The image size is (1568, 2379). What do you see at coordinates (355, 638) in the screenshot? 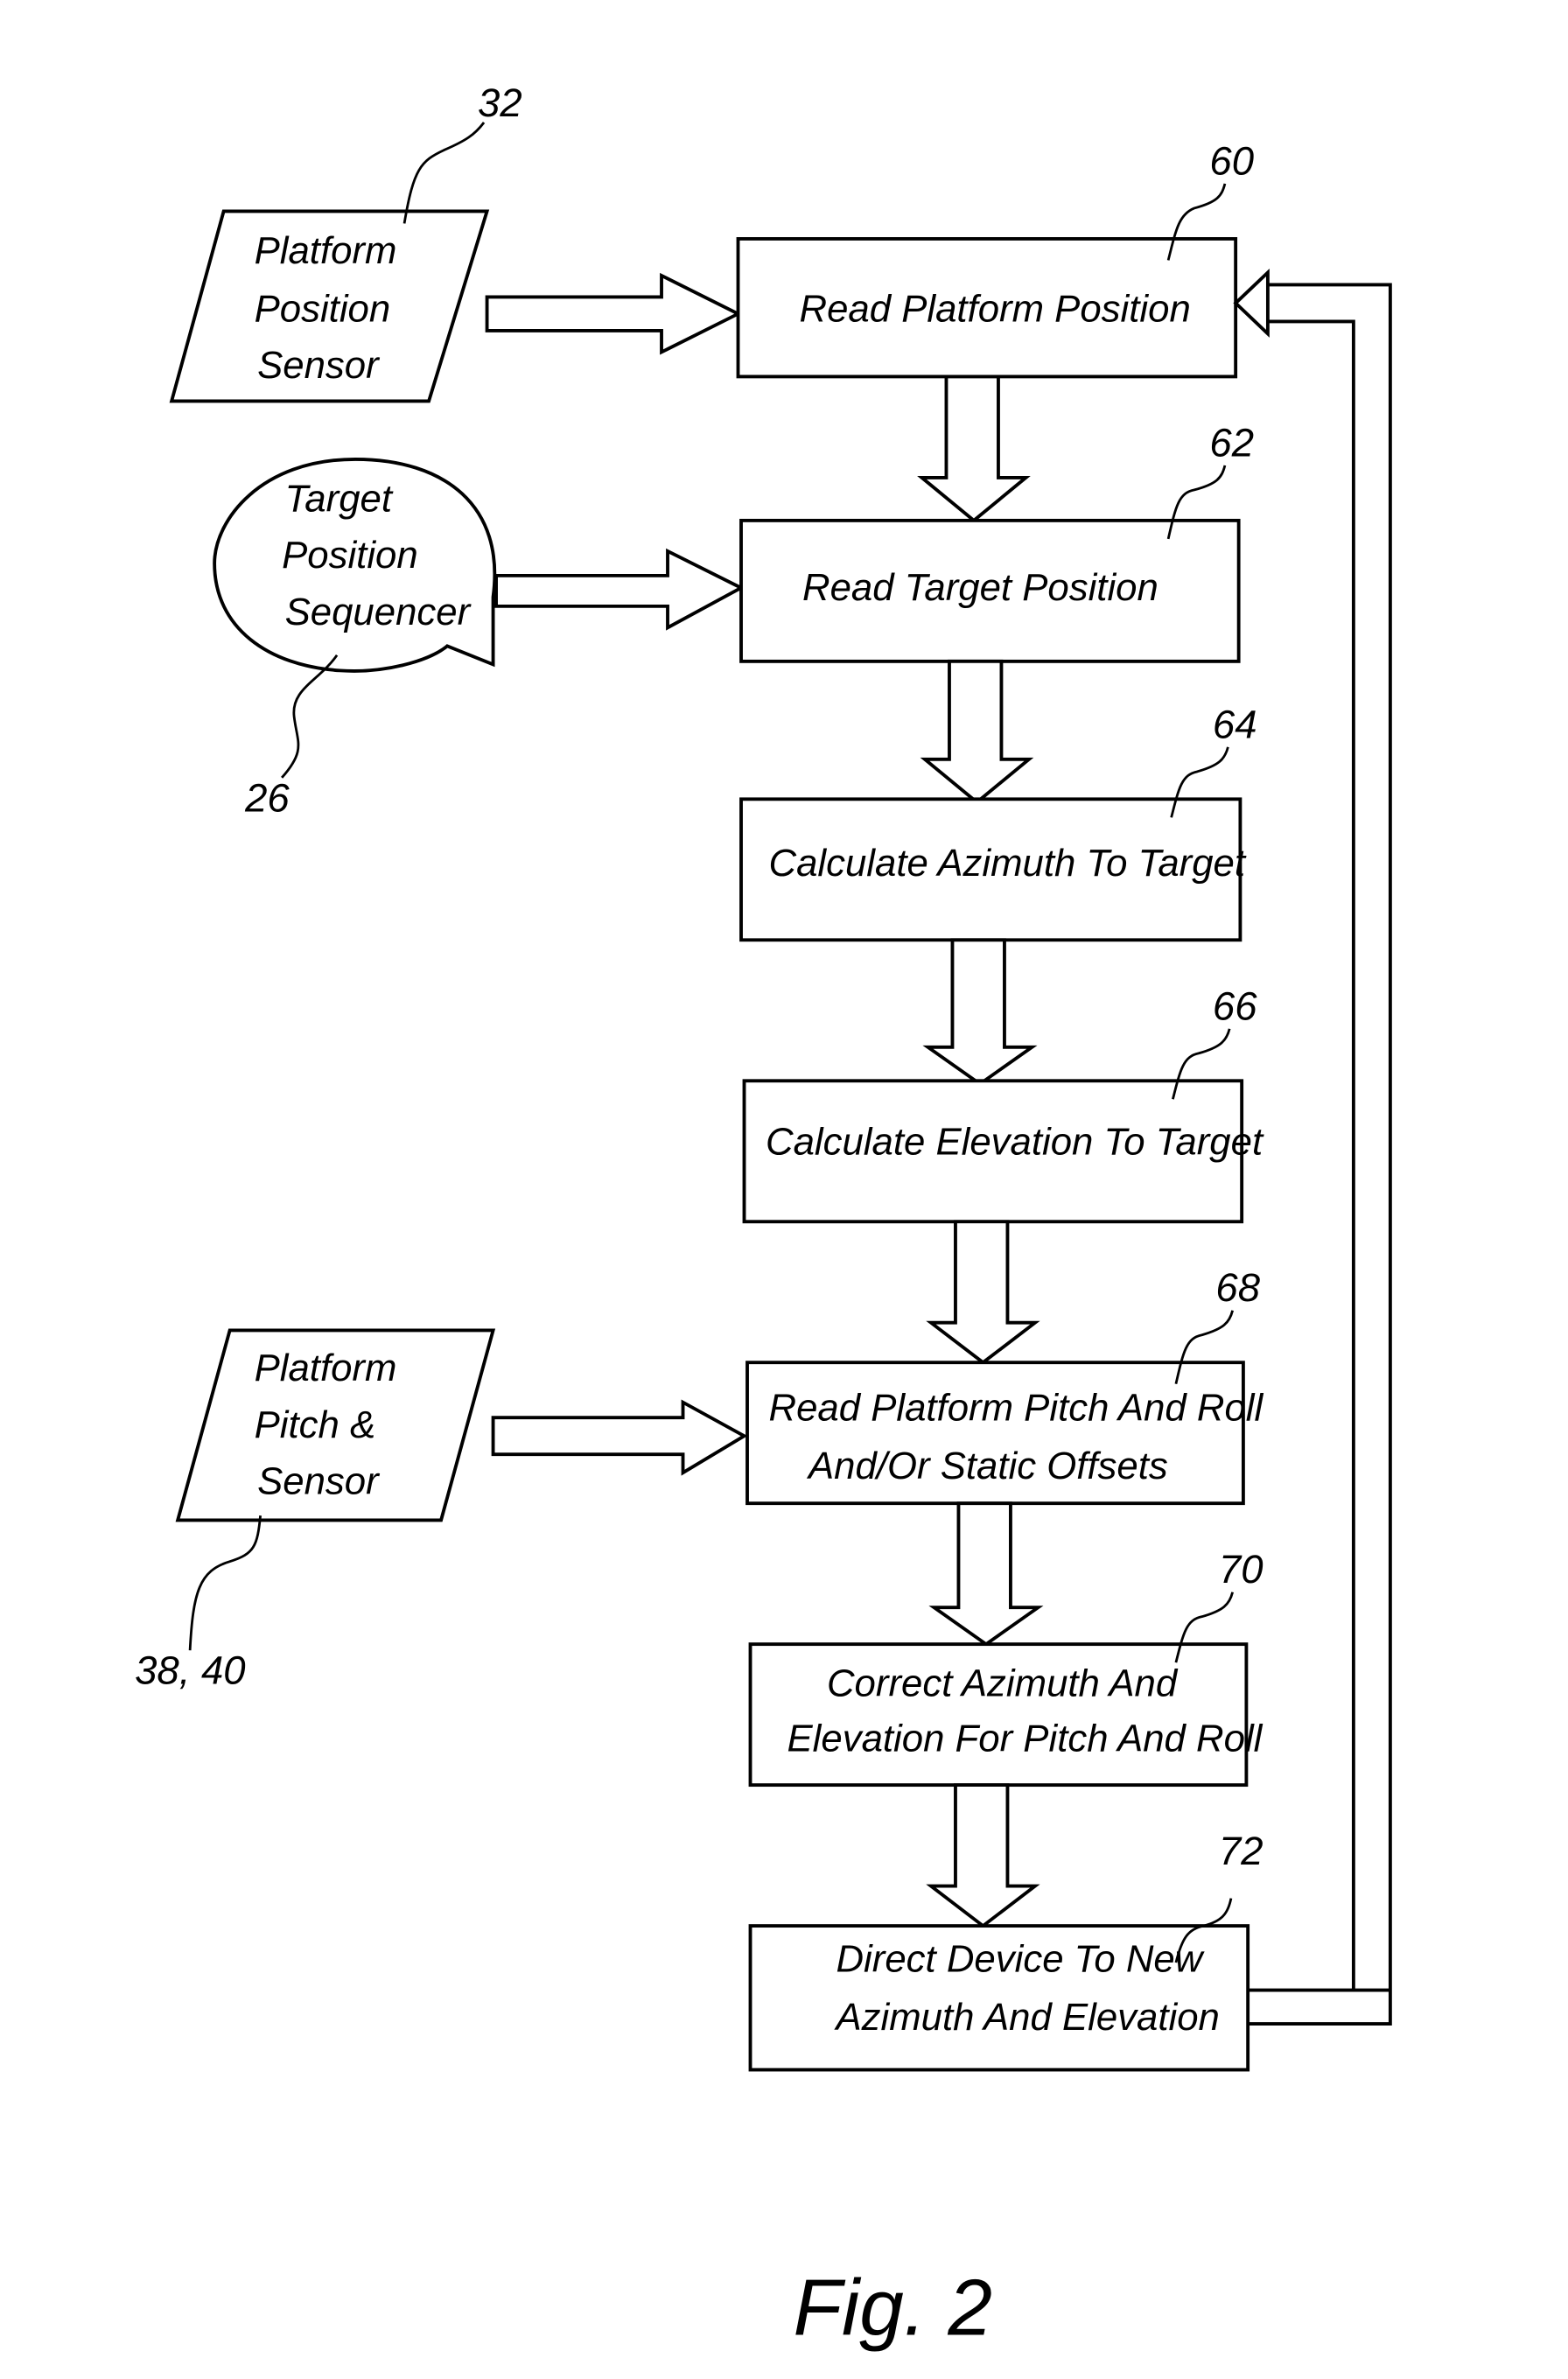
I see `input-target-position-sequencer: Target Position Sequencer 26` at bounding box center [355, 638].